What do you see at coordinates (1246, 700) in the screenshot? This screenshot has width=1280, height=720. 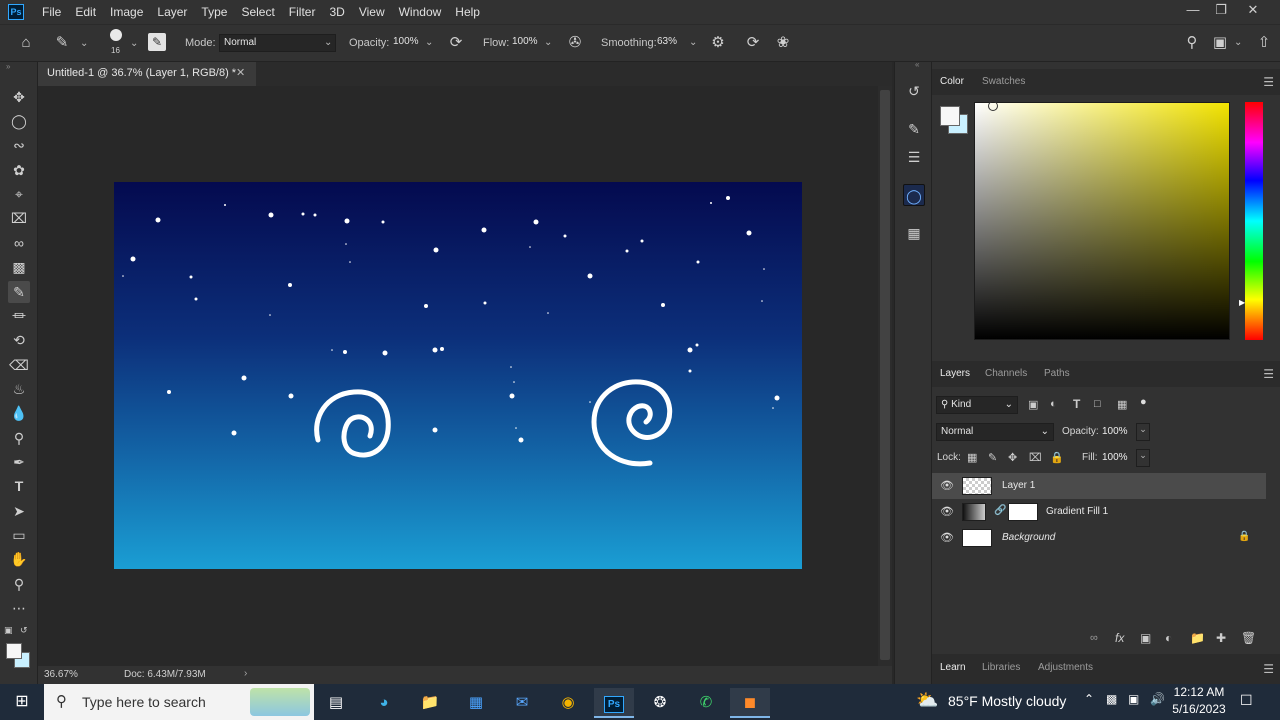 I see `notifications-icon: ☐` at bounding box center [1246, 700].